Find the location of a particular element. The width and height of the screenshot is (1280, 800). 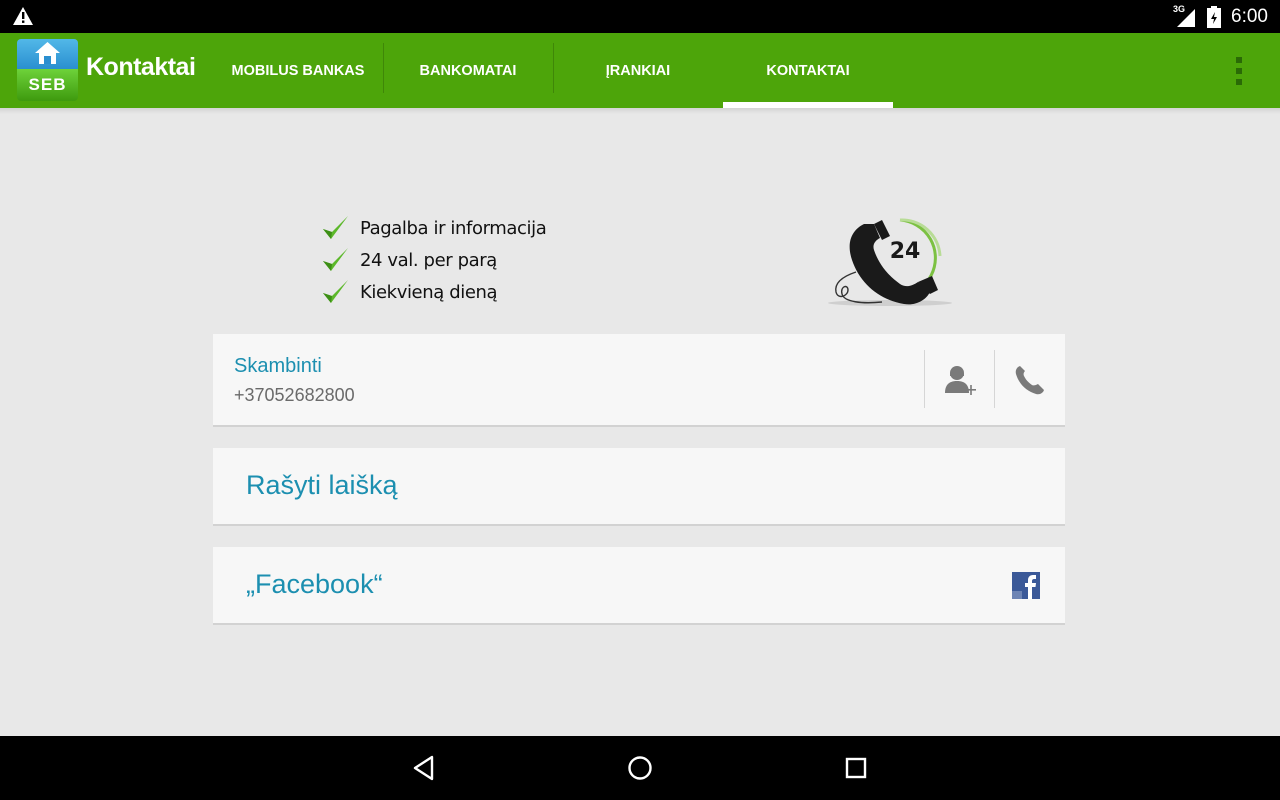

tab-label: KONTAKTAI is located at coordinates (808, 70).